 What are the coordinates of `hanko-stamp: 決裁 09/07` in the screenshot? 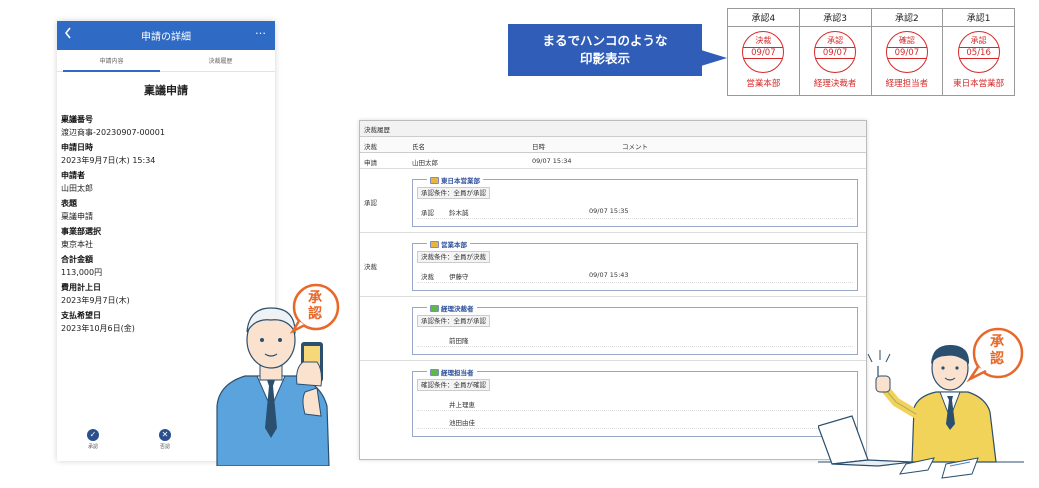 It's located at (763, 52).